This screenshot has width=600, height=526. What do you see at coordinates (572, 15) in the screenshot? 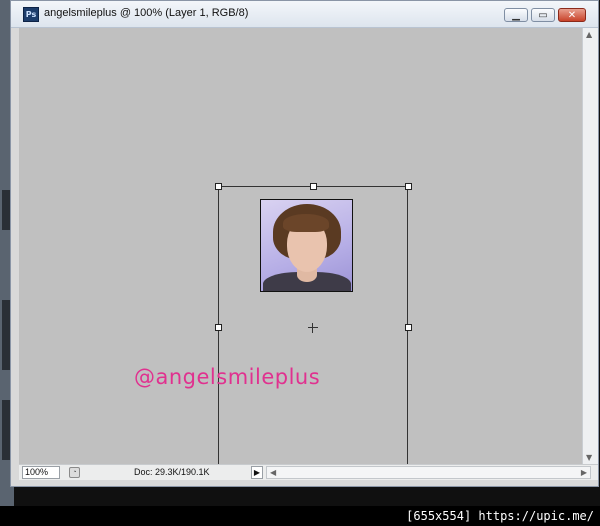
I see `close-button: ✕` at bounding box center [572, 15].